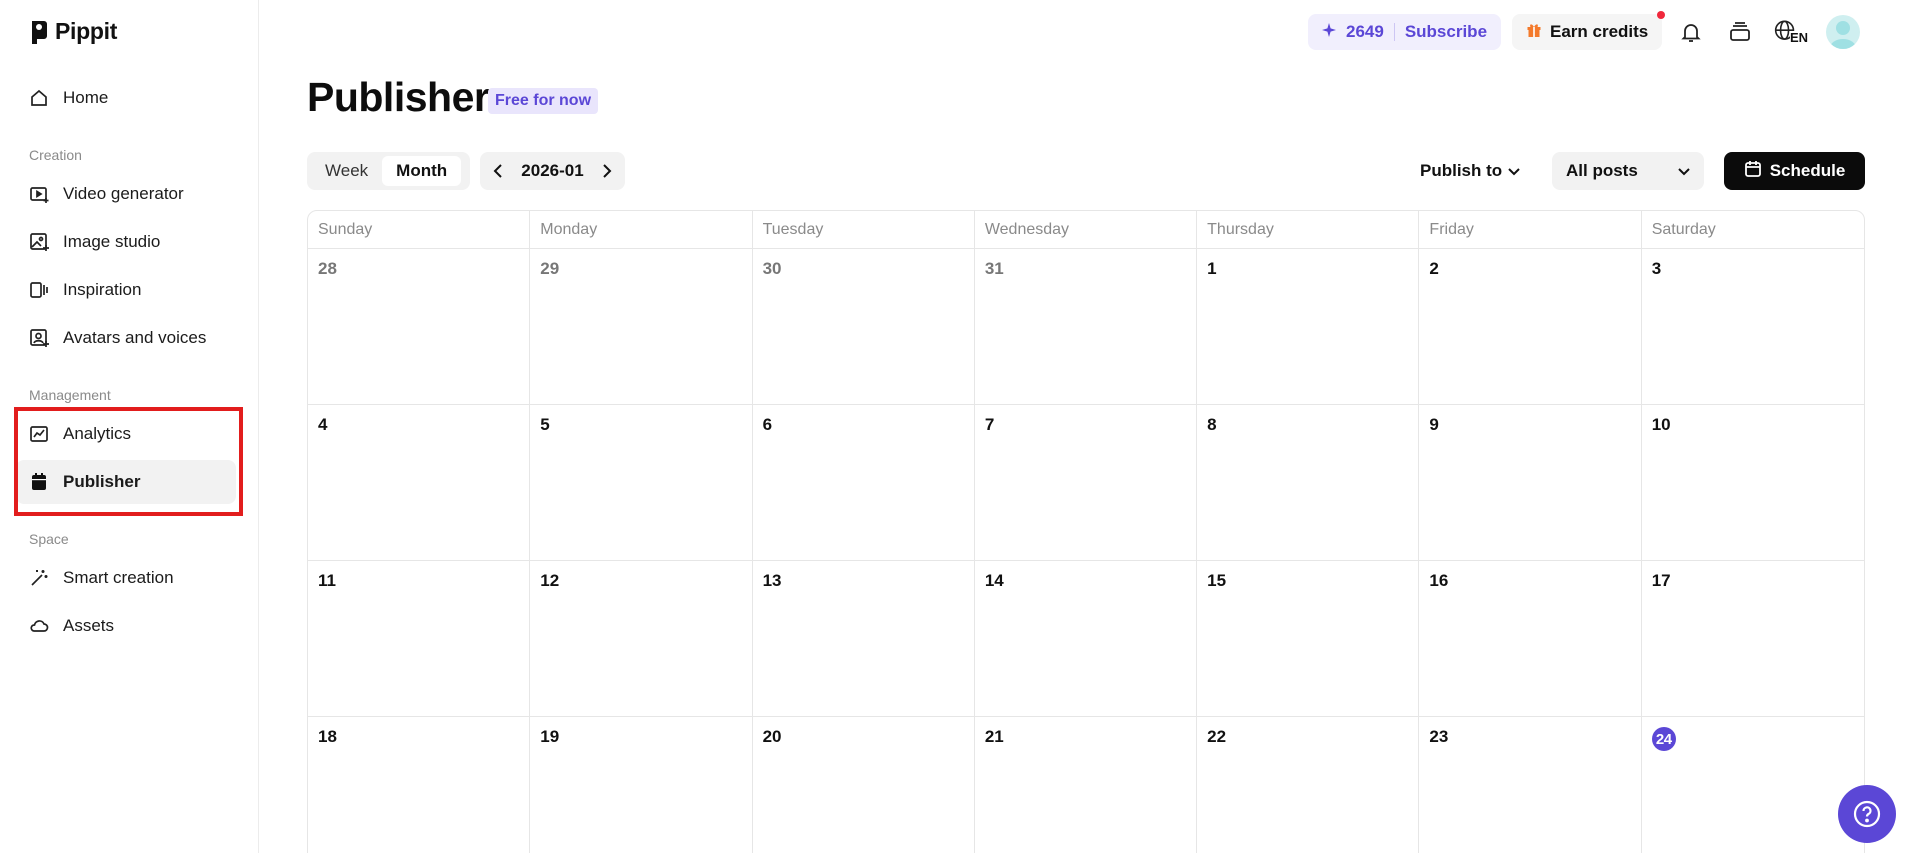 Image resolution: width=1906 pixels, height=853 pixels. Describe the element at coordinates (419, 327) in the screenshot. I see `calendar-day-cell: 28` at that location.